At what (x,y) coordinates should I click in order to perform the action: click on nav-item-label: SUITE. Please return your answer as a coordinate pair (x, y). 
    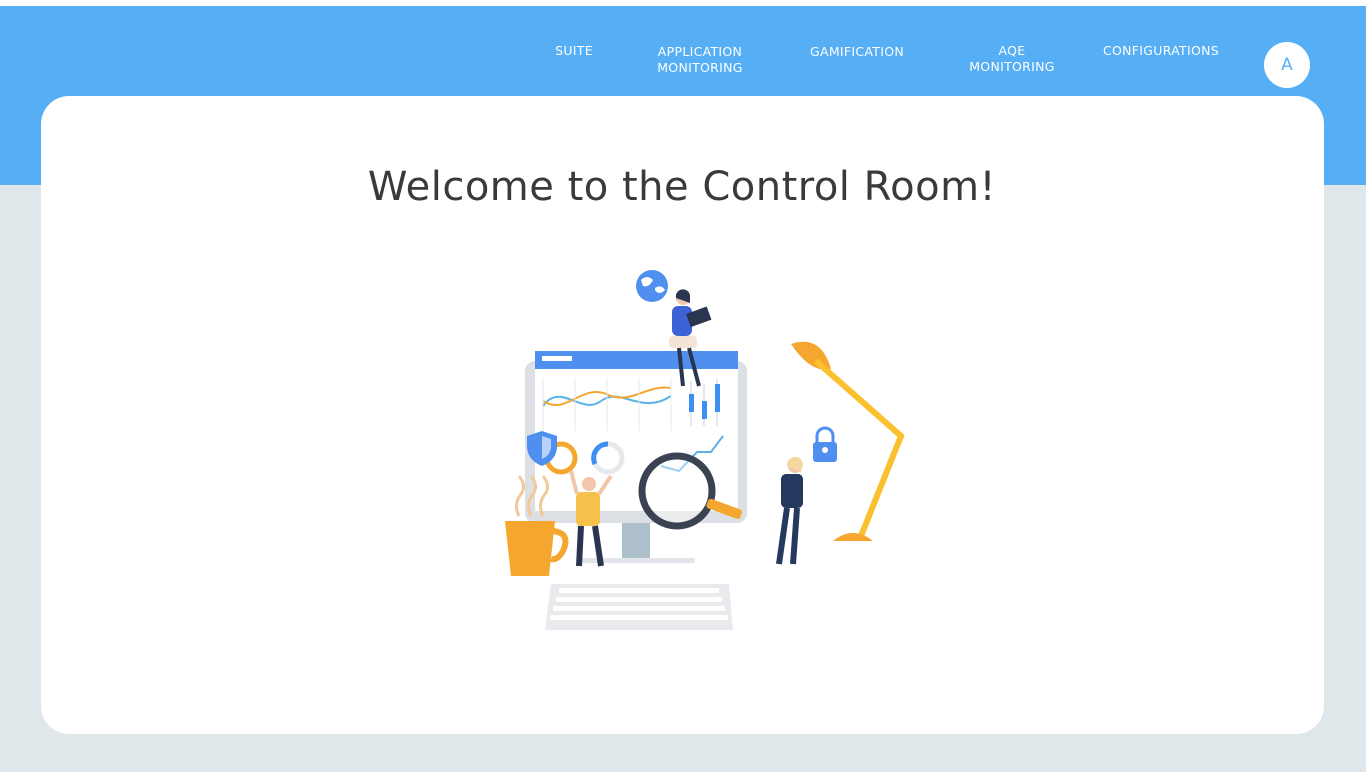
    Looking at the image, I should click on (574, 50).